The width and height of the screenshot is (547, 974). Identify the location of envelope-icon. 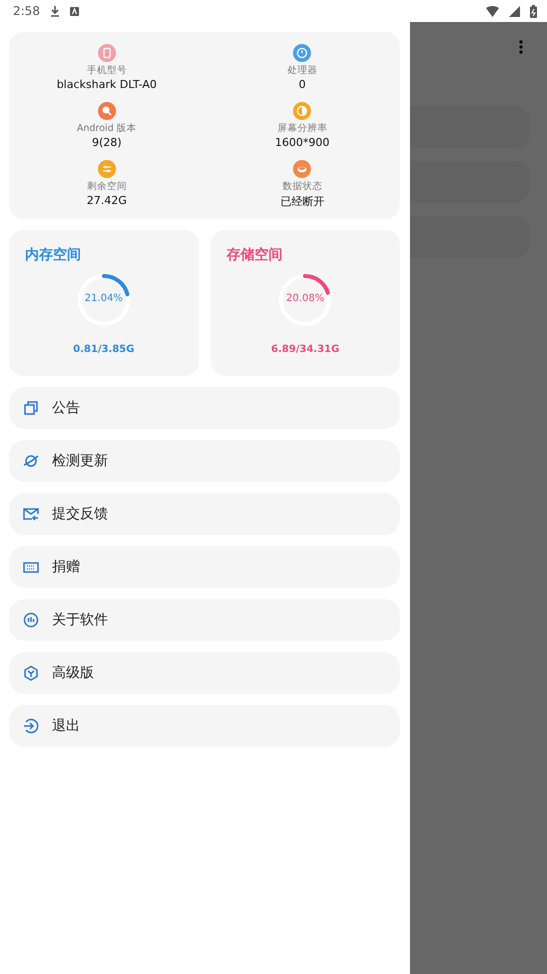
(31, 514).